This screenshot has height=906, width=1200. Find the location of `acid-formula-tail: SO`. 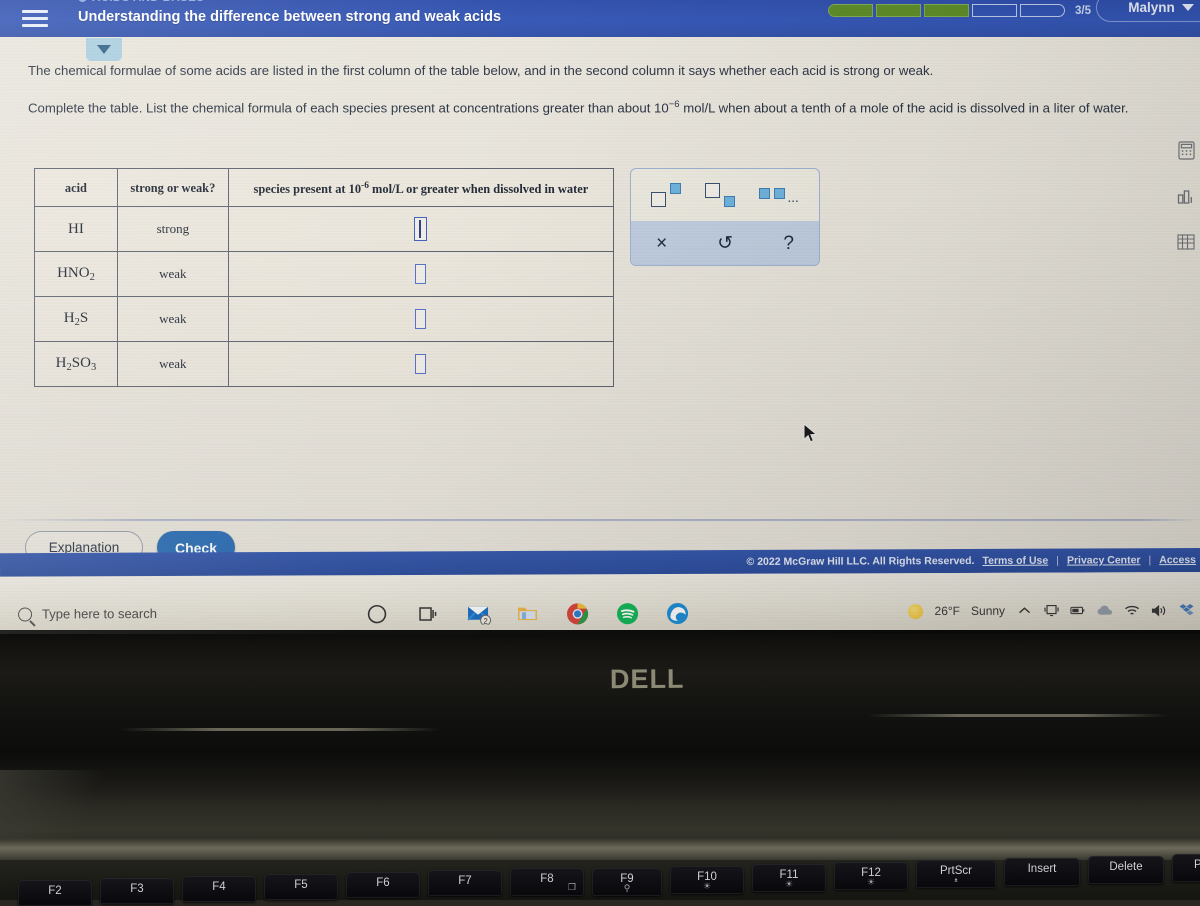

acid-formula-tail: SO is located at coordinates (81, 363).